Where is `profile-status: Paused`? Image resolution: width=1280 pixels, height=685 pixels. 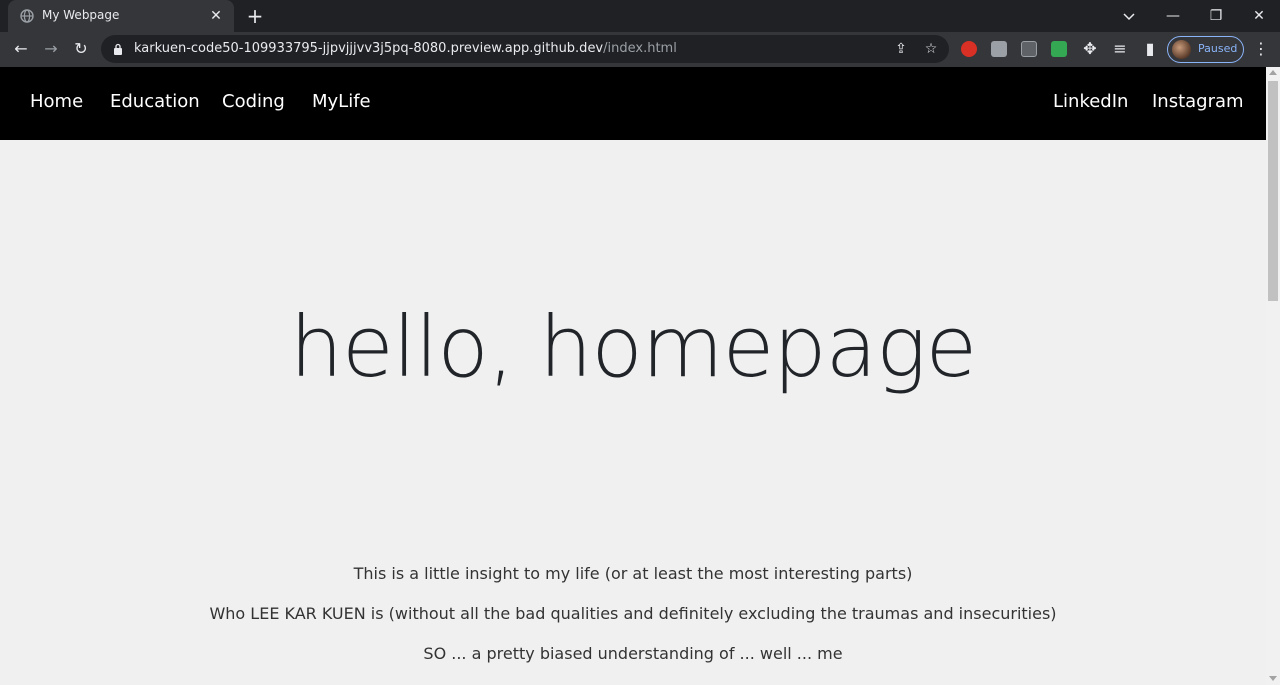 profile-status: Paused is located at coordinates (1218, 48).